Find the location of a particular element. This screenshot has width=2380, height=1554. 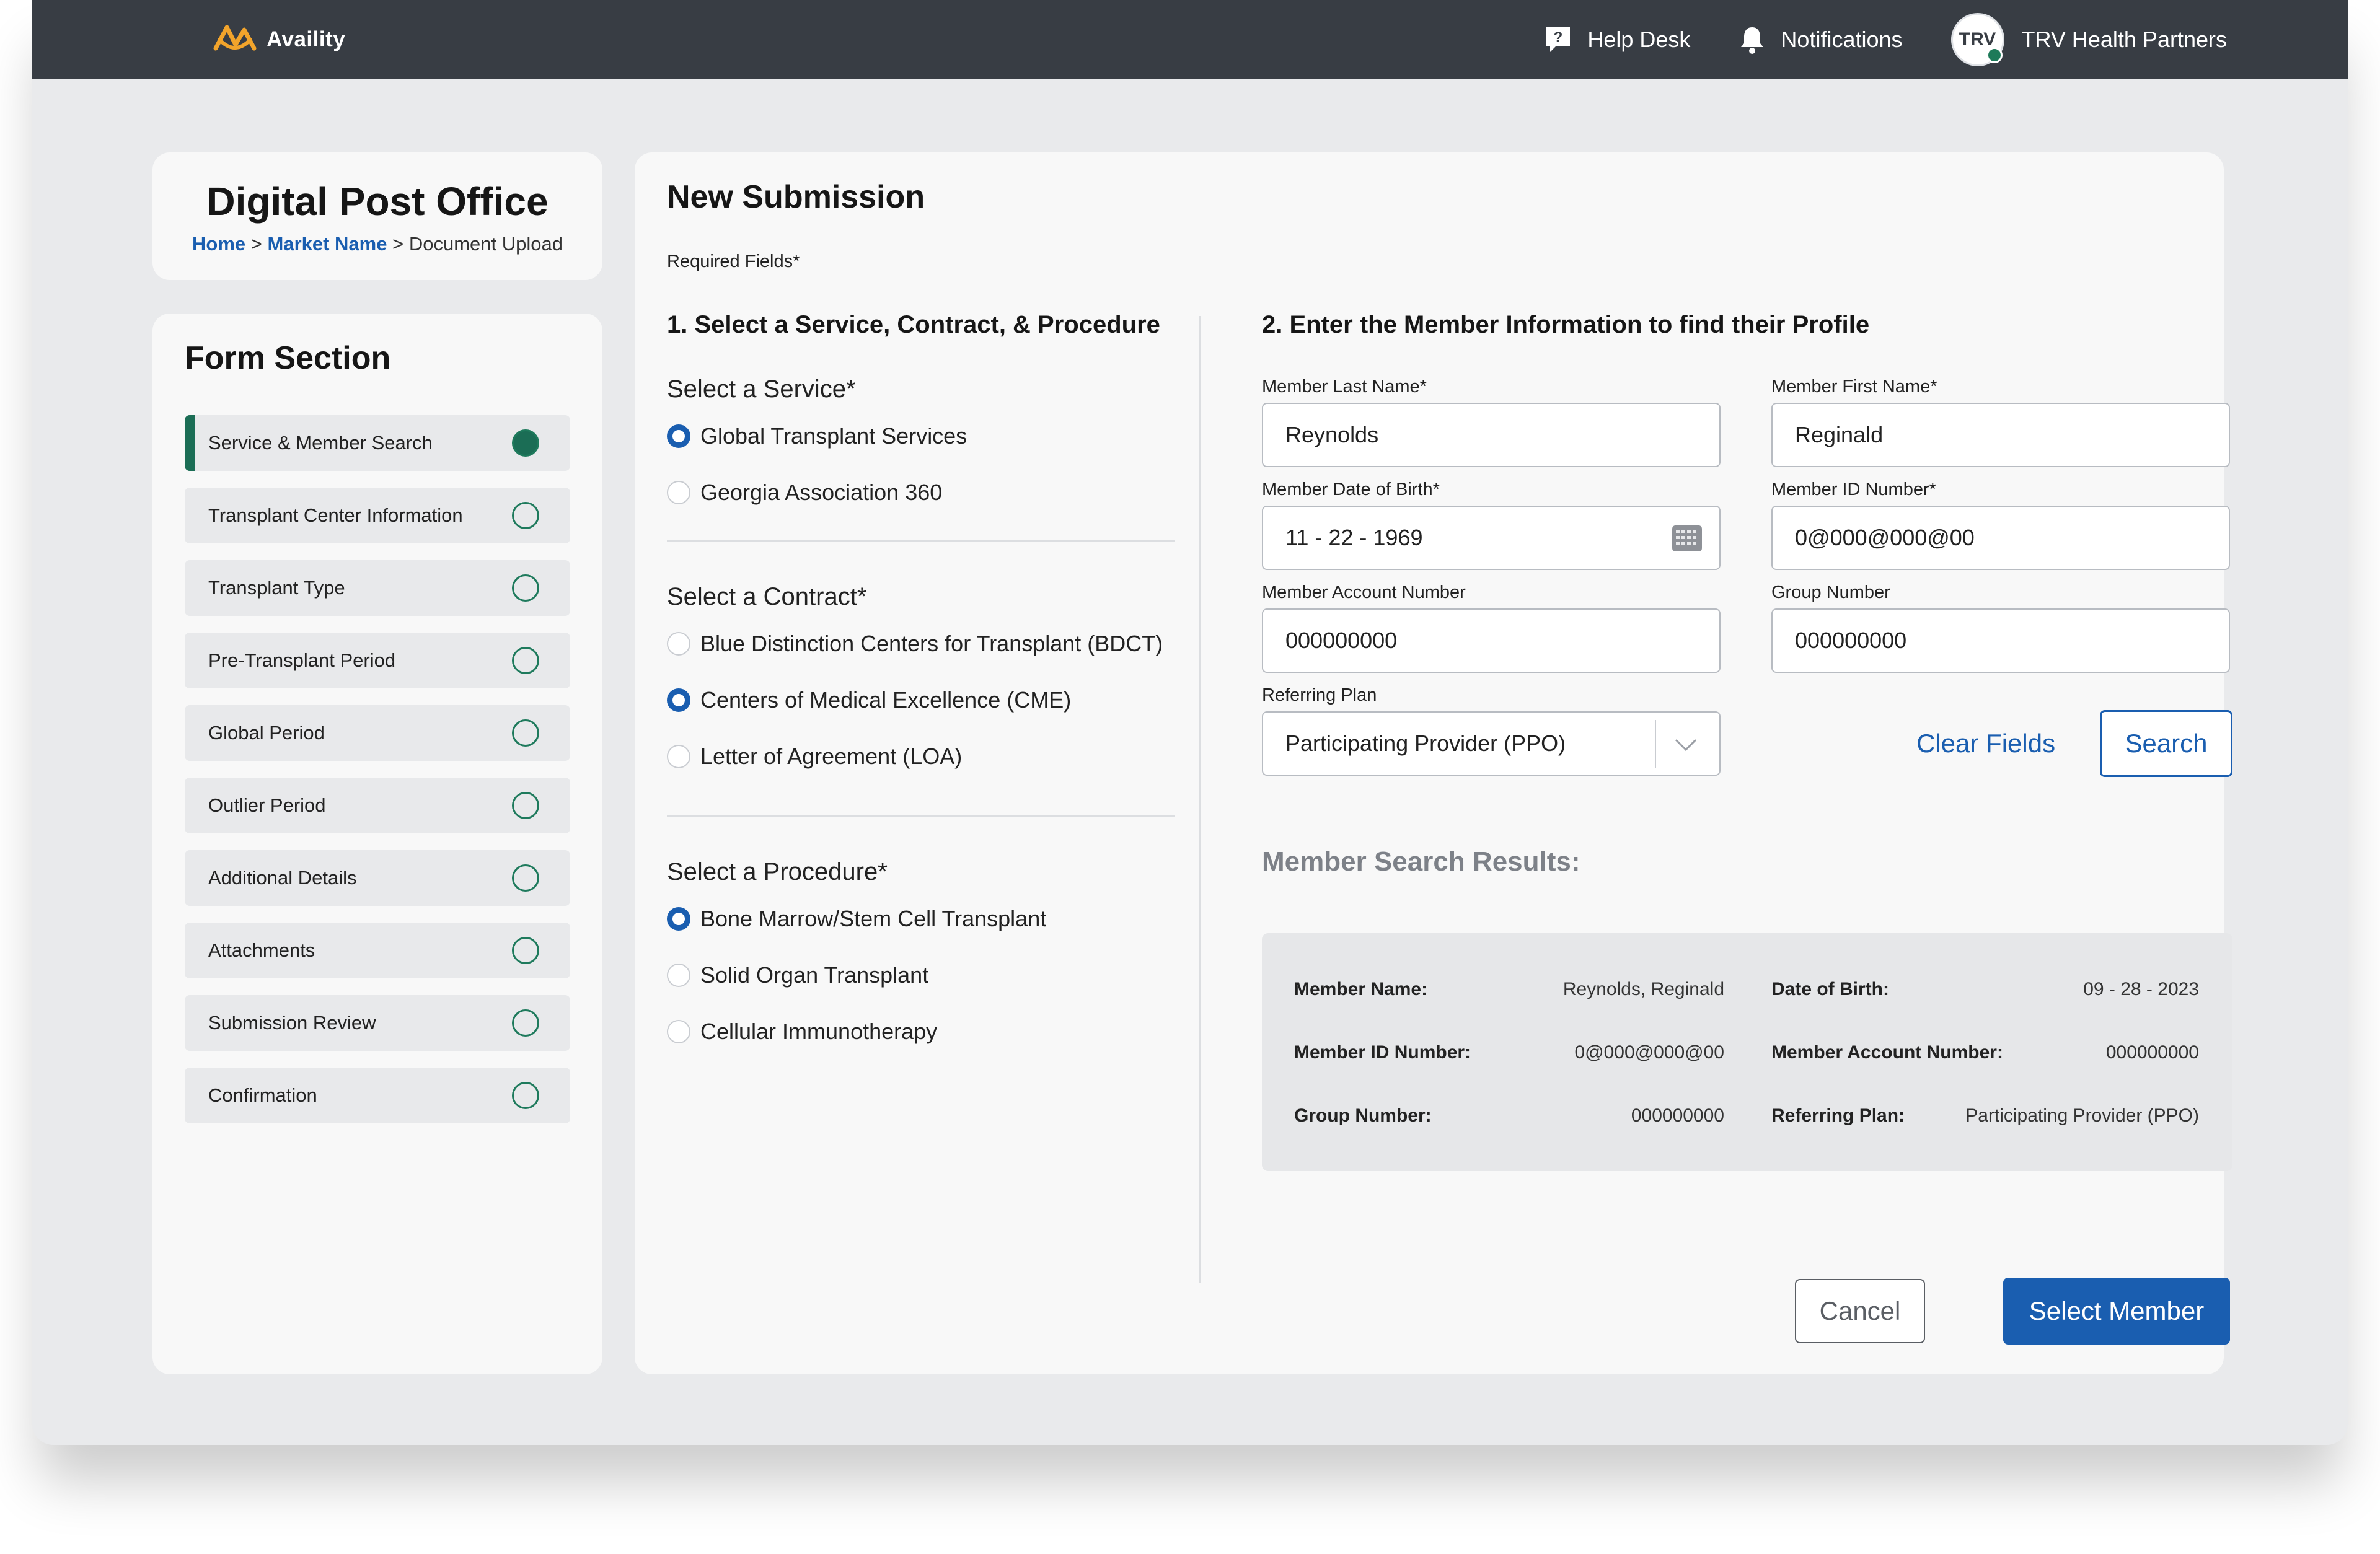

bell-icon is located at coordinates (1752, 40).